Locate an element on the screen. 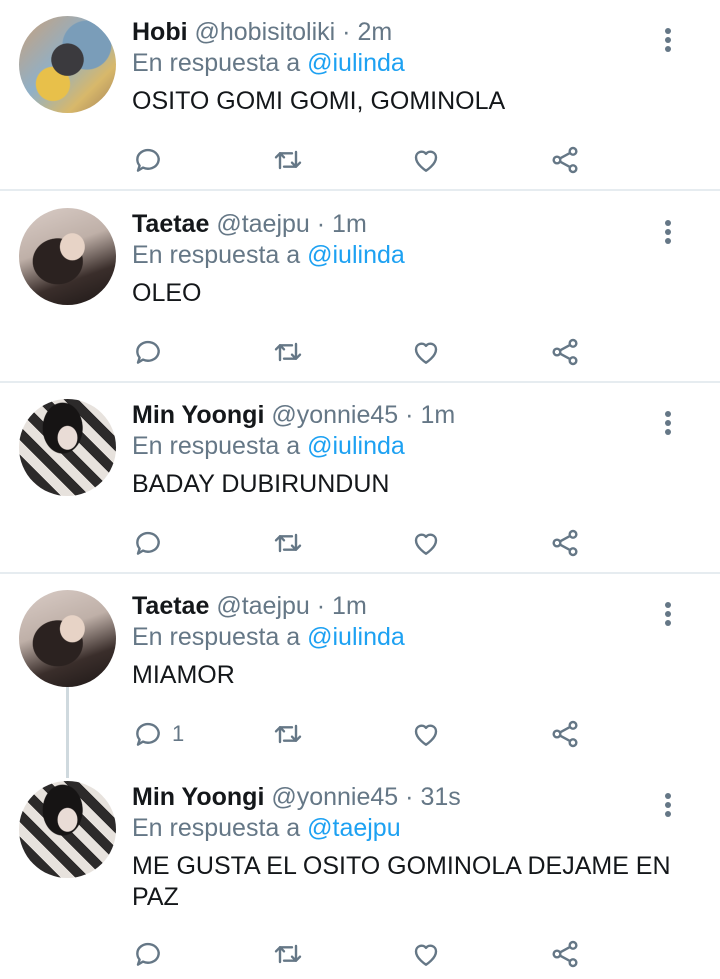 Image resolution: width=720 pixels, height=979 pixels. display-name: Hobi is located at coordinates (160, 32).